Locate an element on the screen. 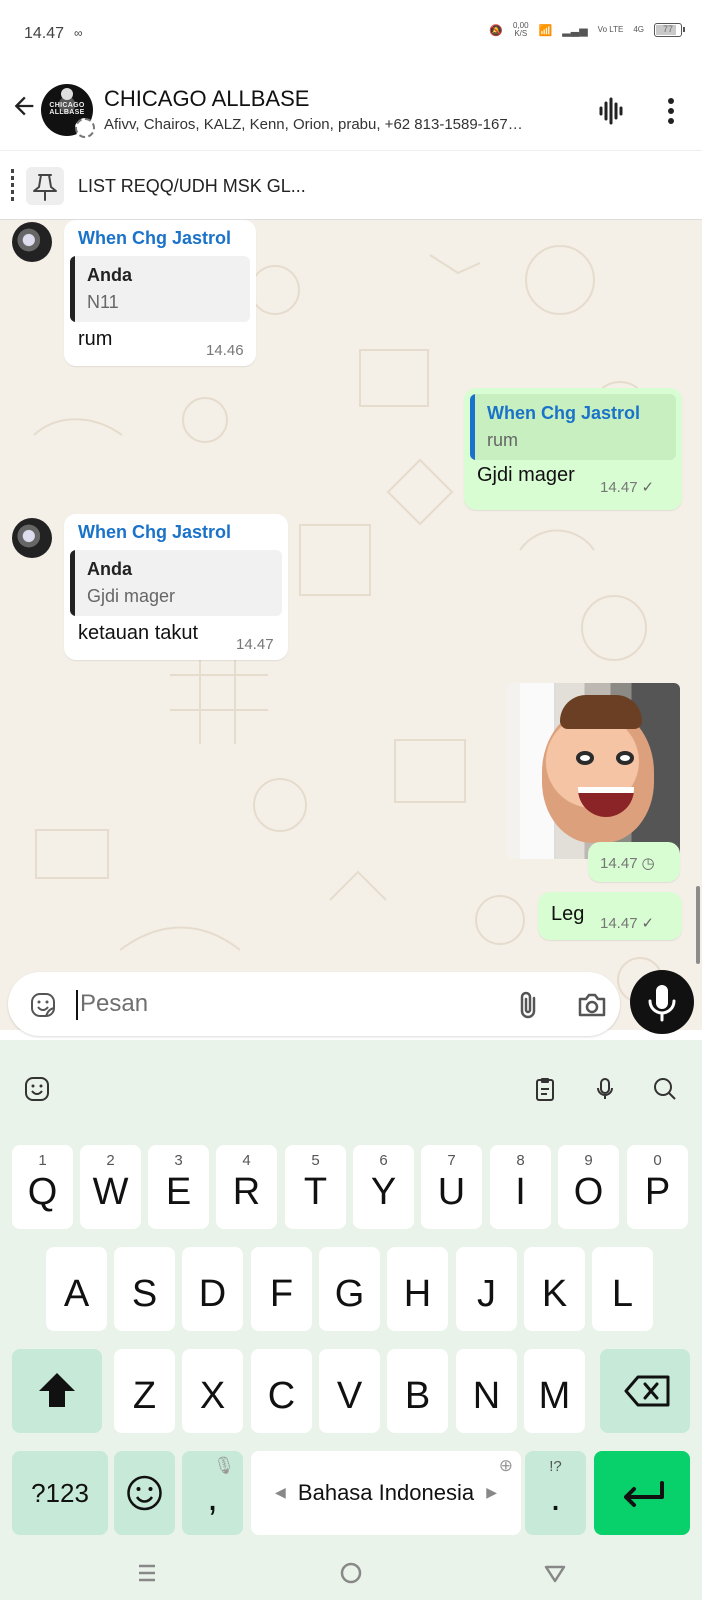 Image resolution: width=702 pixels, height=1600 pixels. key: F is located at coordinates (281, 1289).